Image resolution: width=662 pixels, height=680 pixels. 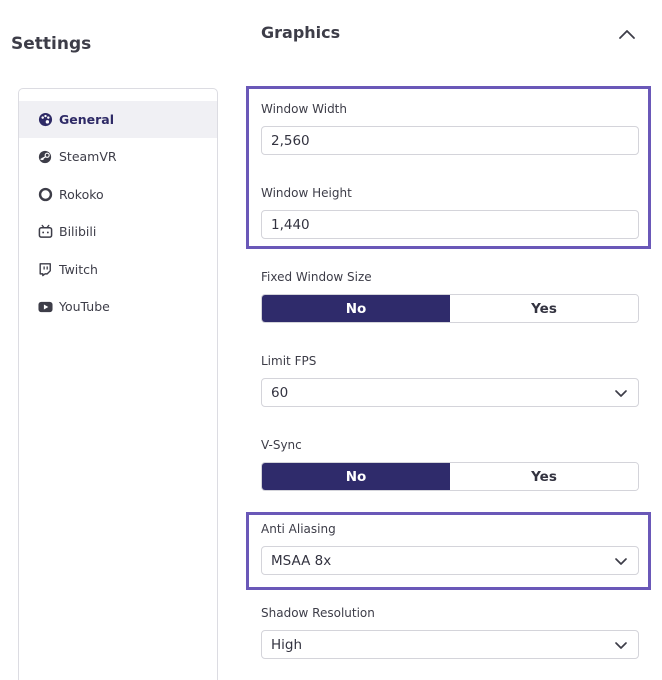 I want to click on sidebar-item-twitch: Twitch, so click(x=118, y=269).